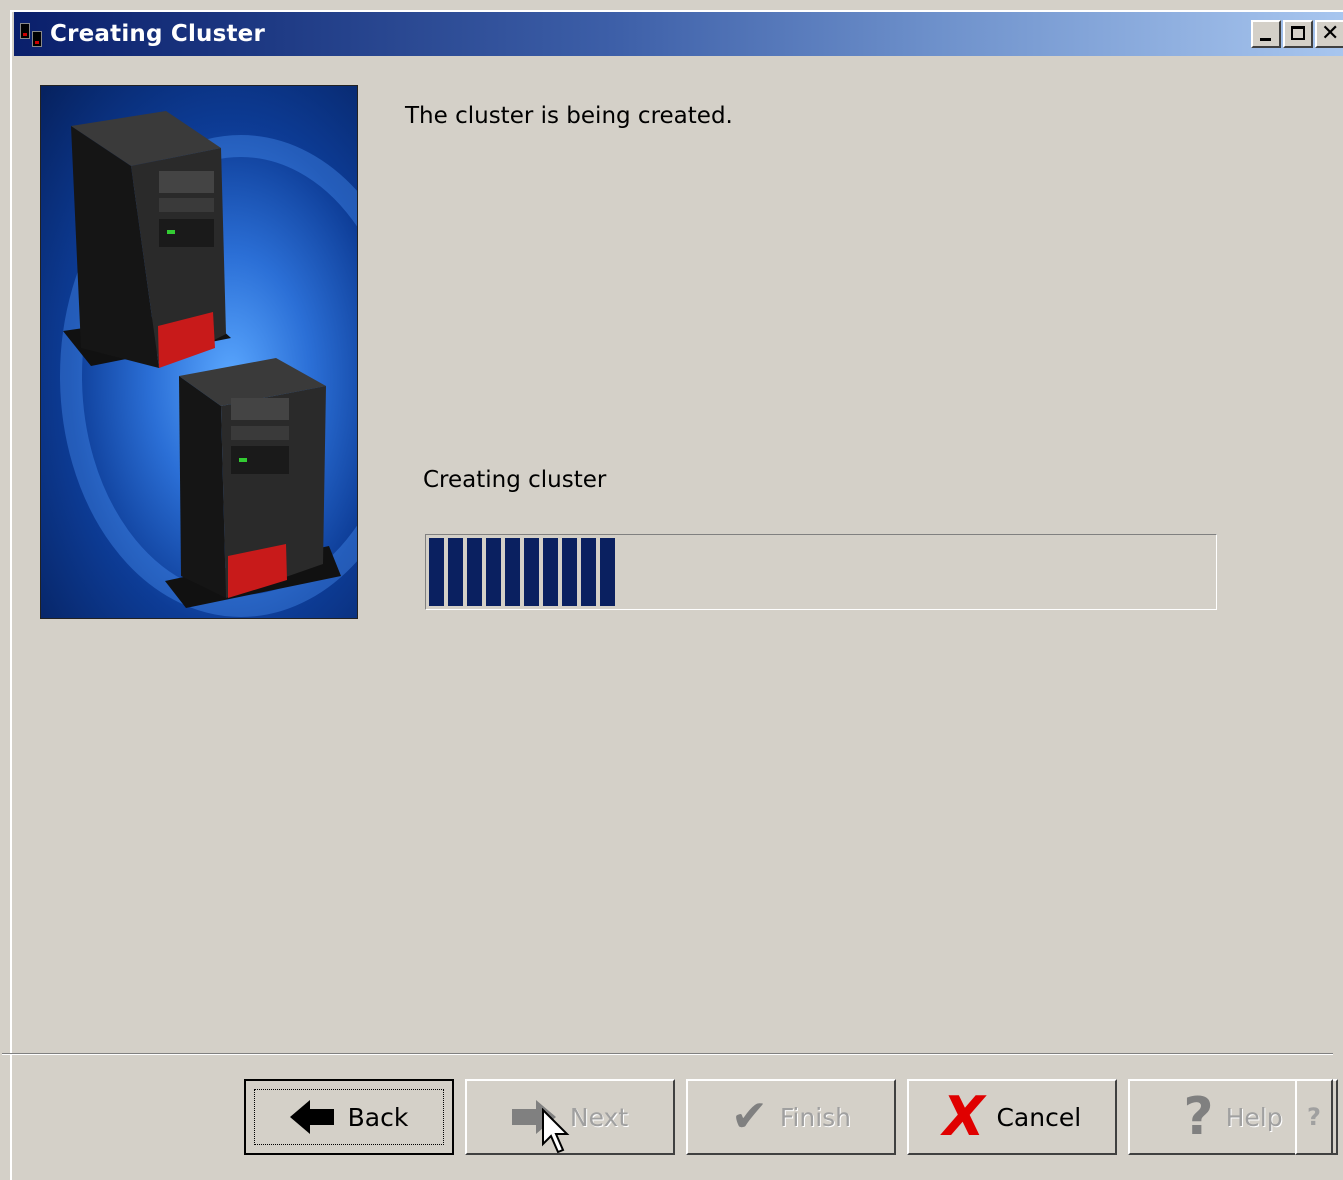  What do you see at coordinates (31, 34) in the screenshot?
I see `app-icon` at bounding box center [31, 34].